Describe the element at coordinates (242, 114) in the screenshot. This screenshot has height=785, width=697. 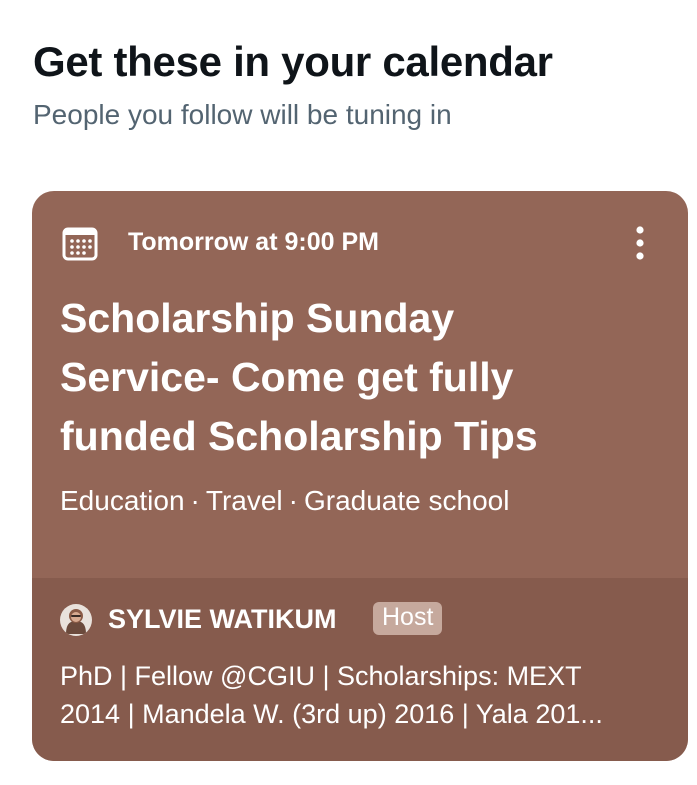
I see `section-subtitle: People you follow will be tuning in` at that location.